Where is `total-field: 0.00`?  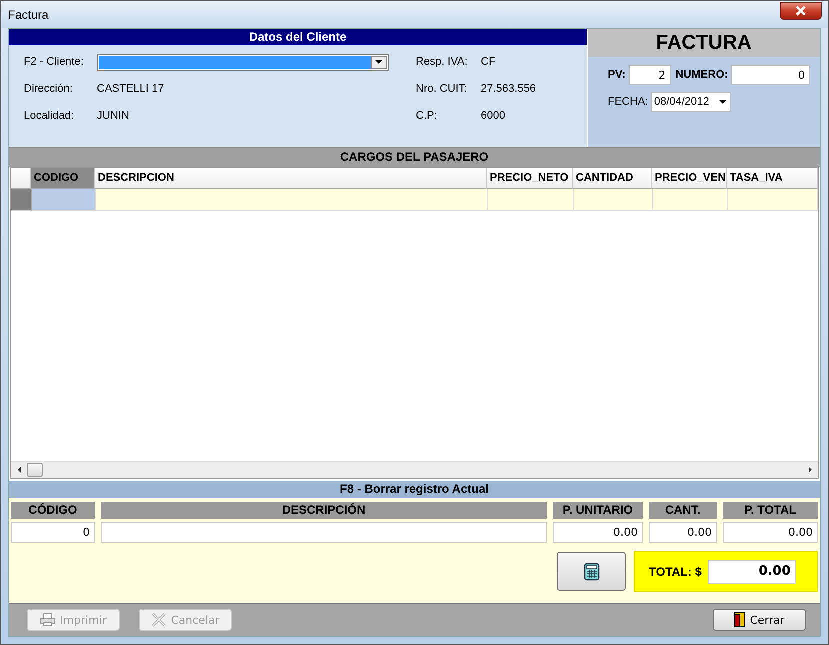
total-field: 0.00 is located at coordinates (752, 572).